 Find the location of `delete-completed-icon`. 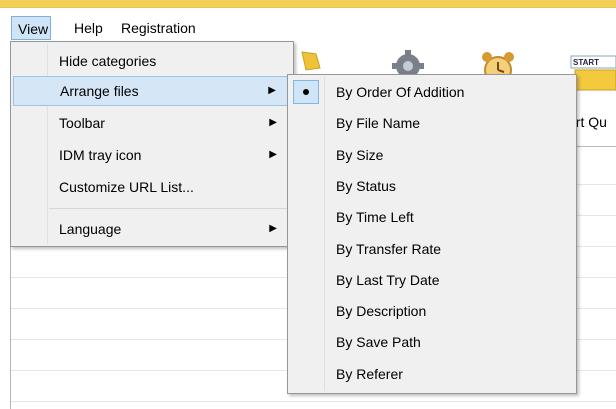

delete-completed-icon is located at coordinates (311, 61).